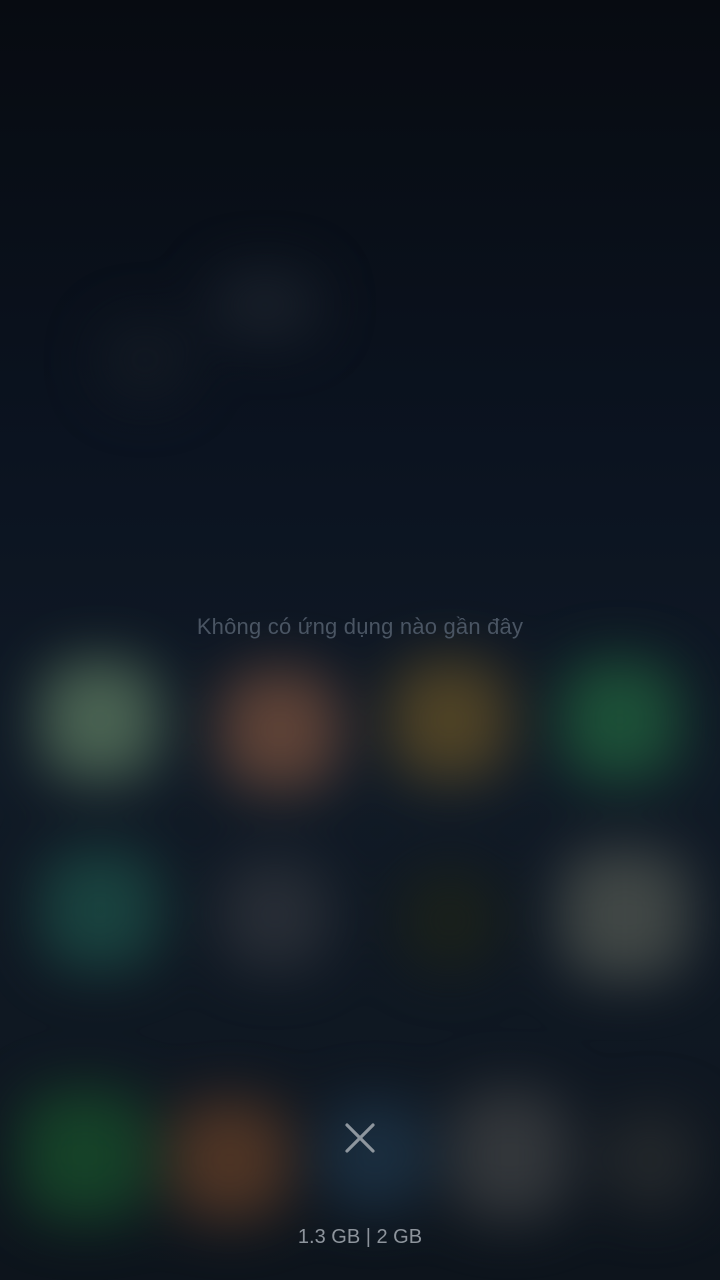  What do you see at coordinates (360, 1237) in the screenshot?
I see `memory-status-text: 1.3 GB | 2 GB` at bounding box center [360, 1237].